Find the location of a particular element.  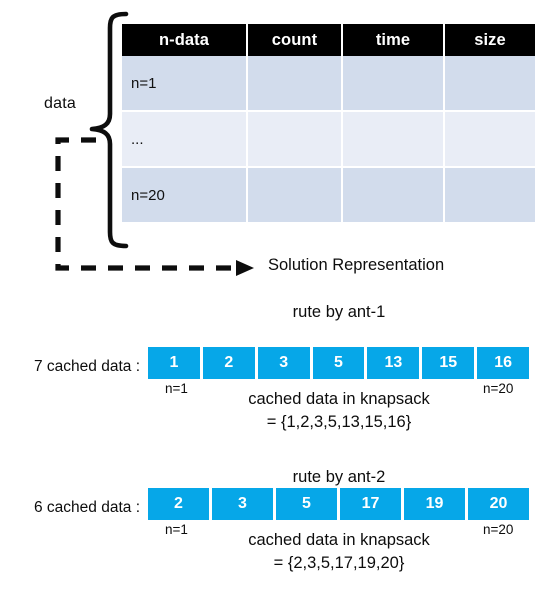

route-left-label-ant-2: 6 cached data : is located at coordinates (87, 507).